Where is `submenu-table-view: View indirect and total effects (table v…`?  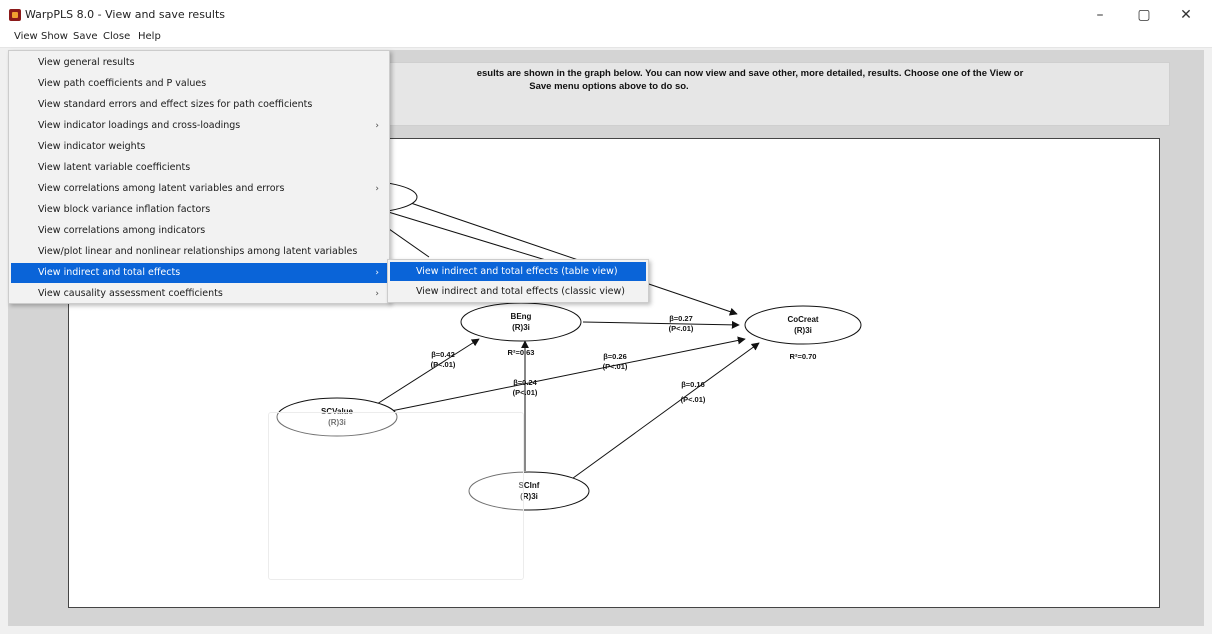
submenu-table-view: View indirect and total effects (table v… is located at coordinates (518, 271).